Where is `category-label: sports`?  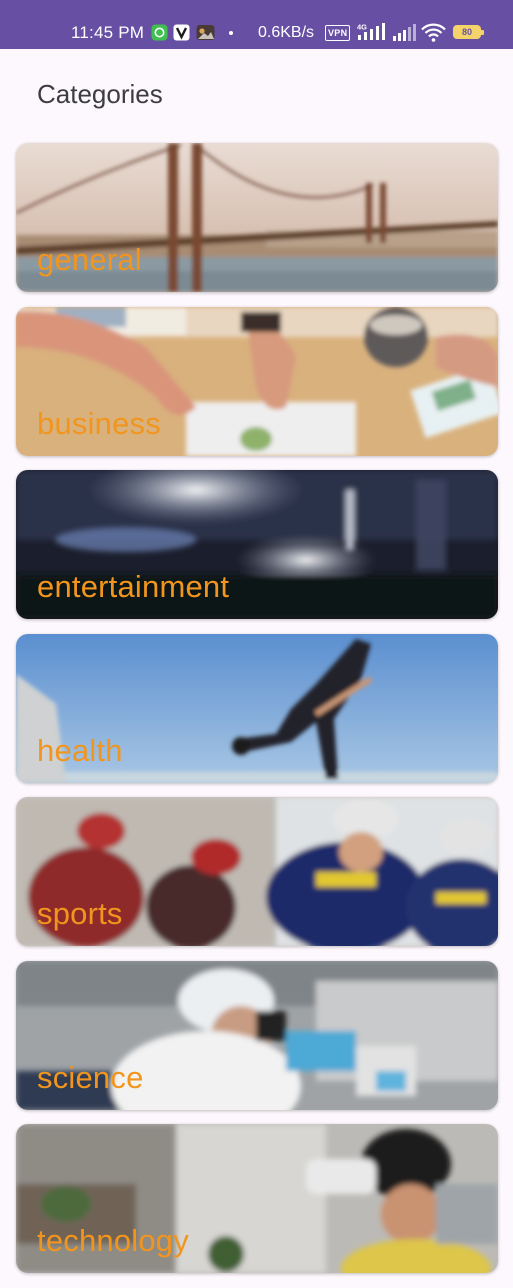
category-label: sports is located at coordinates (80, 913).